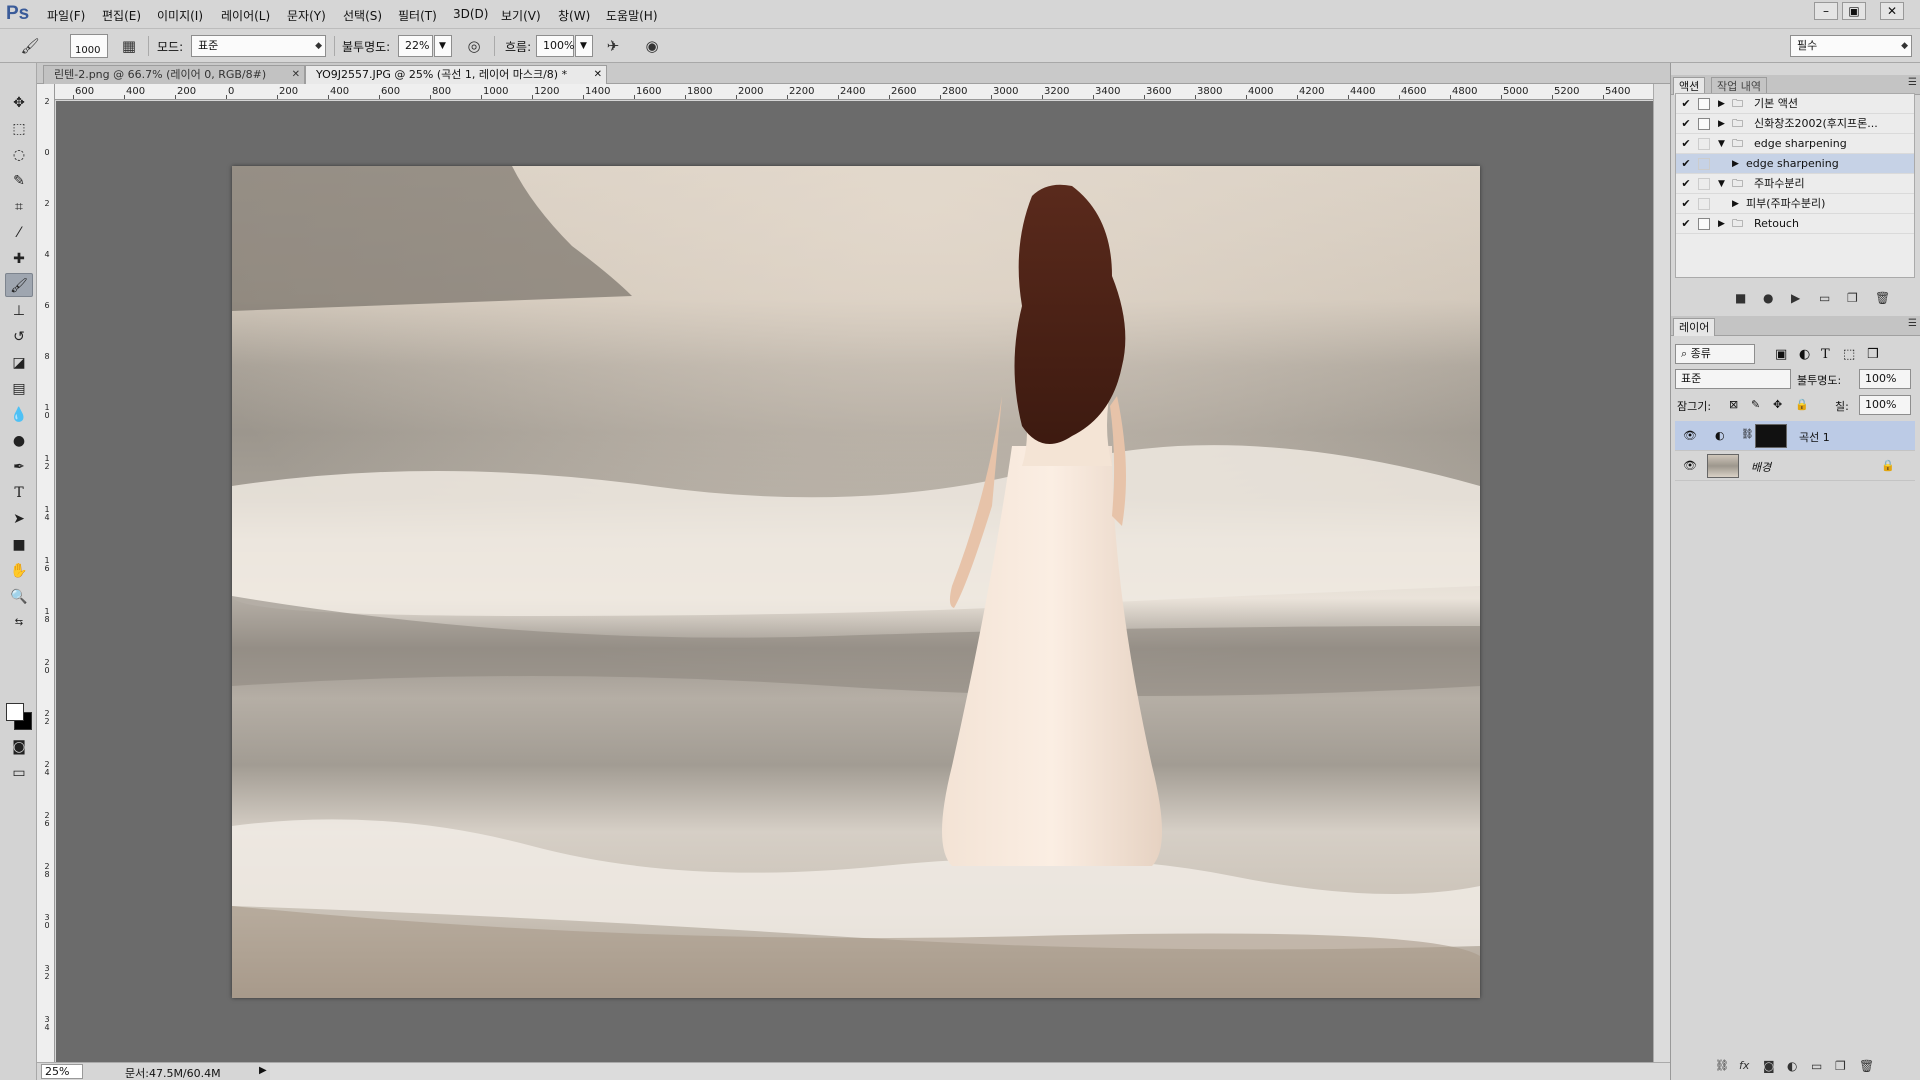 This screenshot has width=1920, height=1080. What do you see at coordinates (1849, 354) in the screenshot?
I see `filter-shape-icon: ⬚` at bounding box center [1849, 354].